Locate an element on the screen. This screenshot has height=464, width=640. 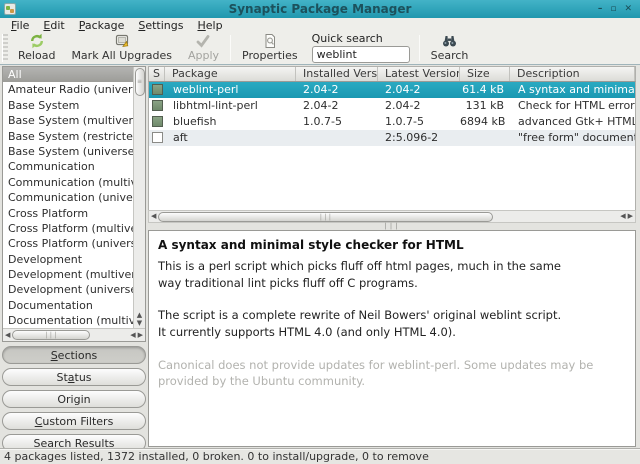
category-item: Amateur Radio (universe) is located at coordinates (68, 89).